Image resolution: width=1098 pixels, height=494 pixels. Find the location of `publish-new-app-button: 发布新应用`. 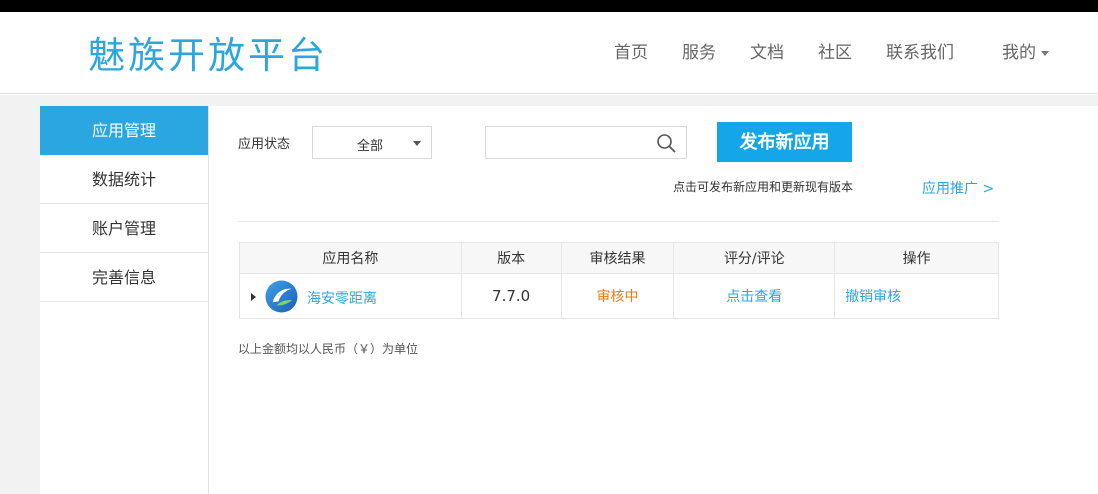

publish-new-app-button: 发布新应用 is located at coordinates (784, 142).